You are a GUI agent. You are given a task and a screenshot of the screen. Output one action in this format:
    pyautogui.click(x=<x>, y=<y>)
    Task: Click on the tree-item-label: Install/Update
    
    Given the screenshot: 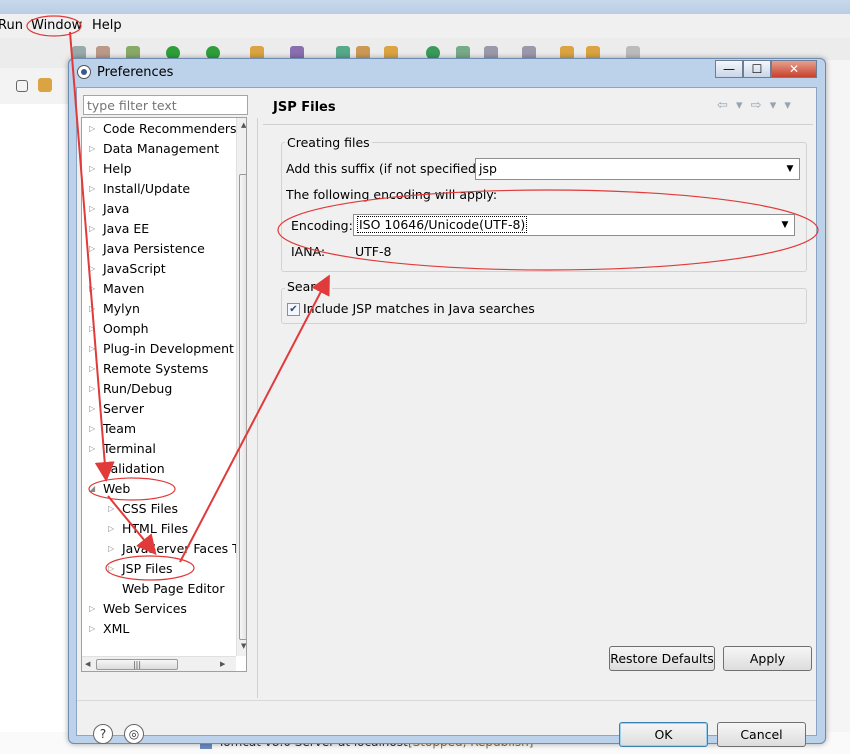 What is the action you would take?
    pyautogui.click(x=147, y=188)
    